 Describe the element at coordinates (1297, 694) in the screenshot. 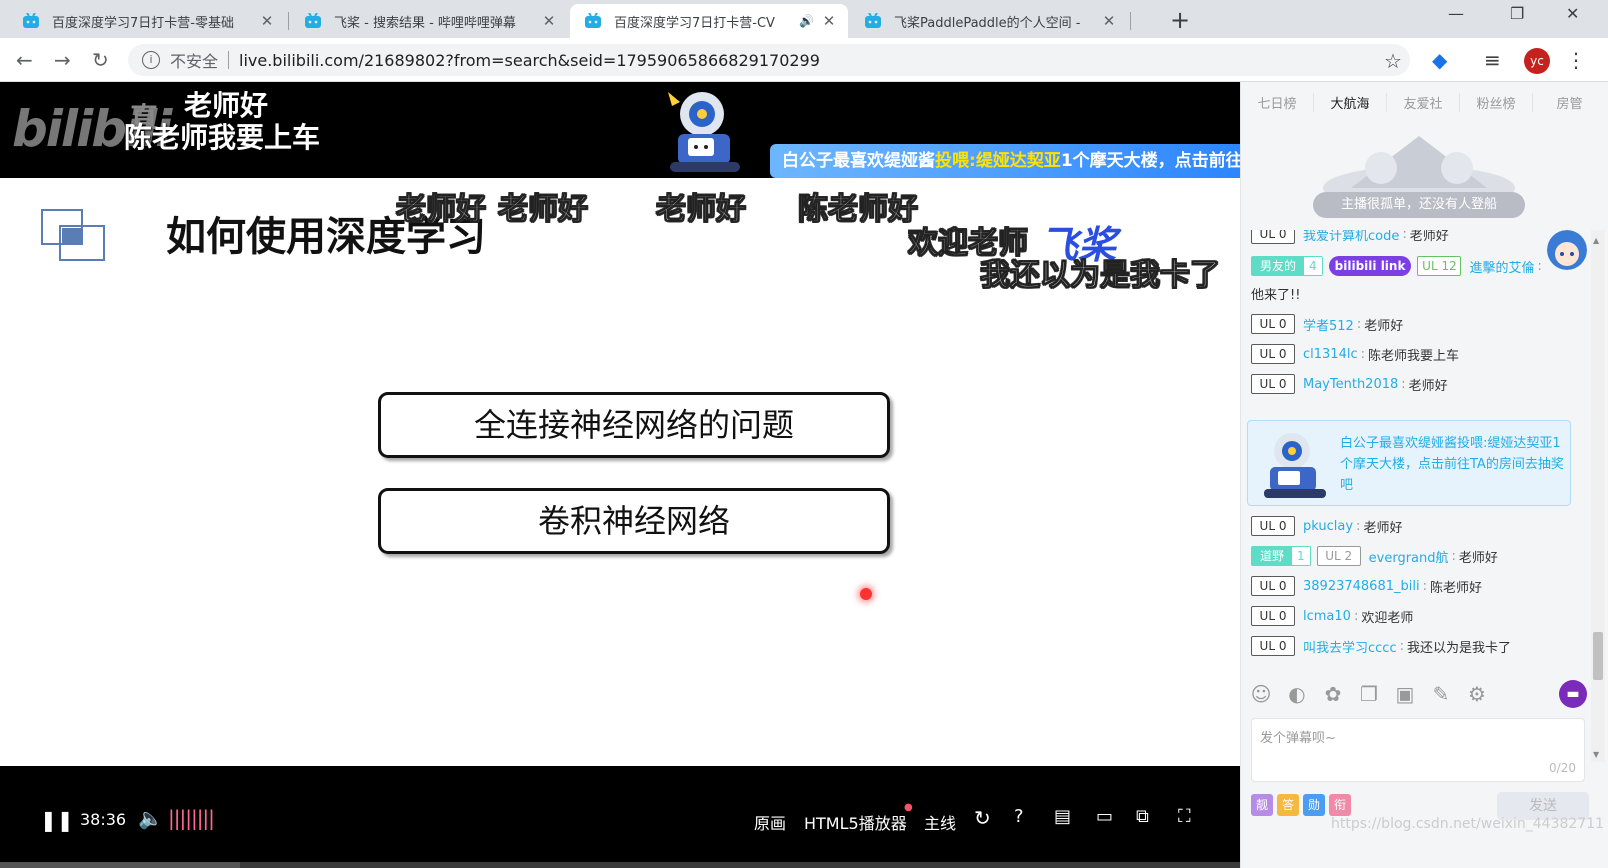

I see `palette-icon: ◐` at that location.